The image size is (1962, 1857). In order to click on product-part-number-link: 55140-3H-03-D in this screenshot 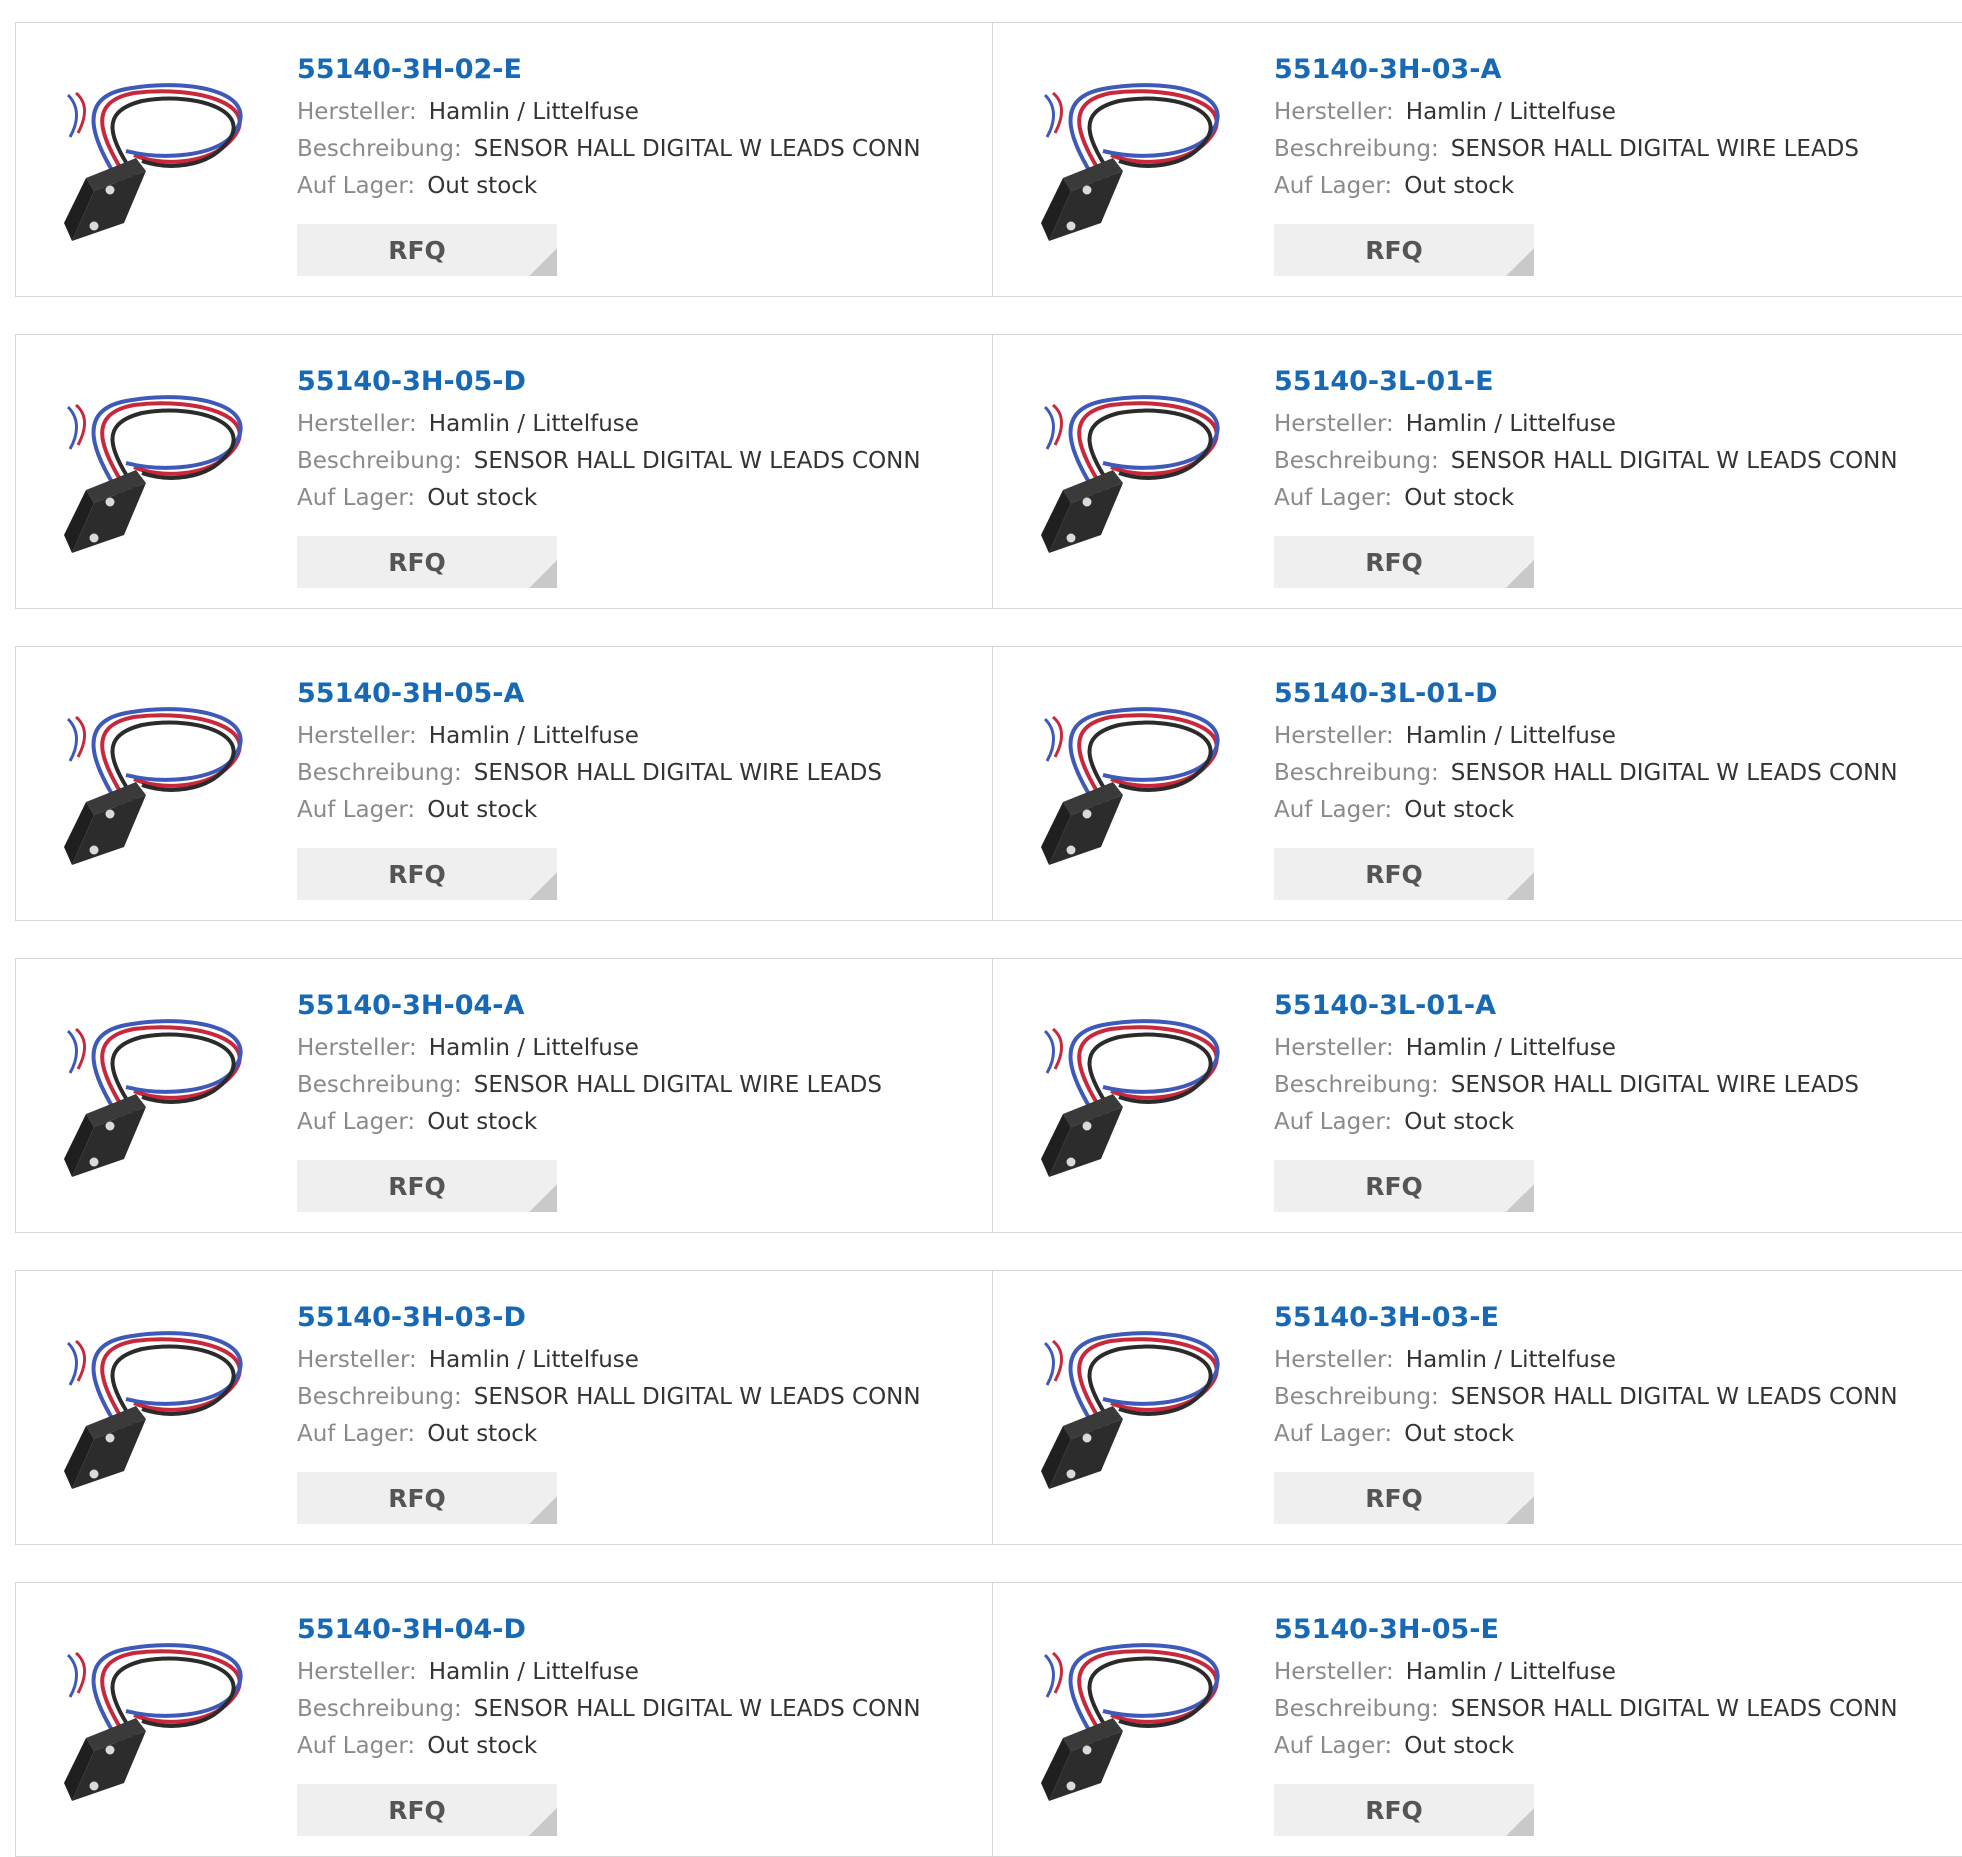, I will do `click(622, 1318)`.